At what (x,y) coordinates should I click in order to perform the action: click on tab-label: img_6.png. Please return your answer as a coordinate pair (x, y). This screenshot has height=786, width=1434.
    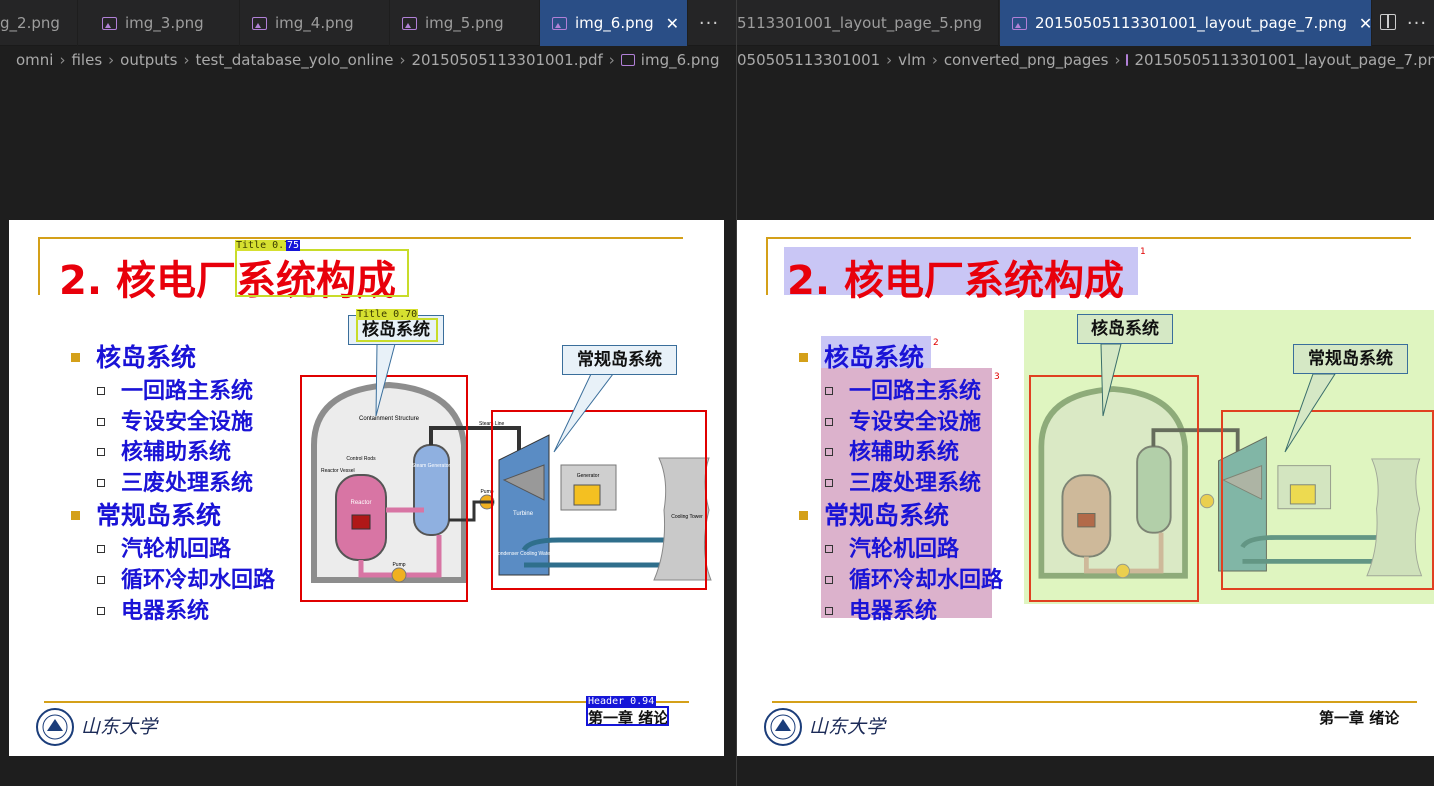
    Looking at the image, I should click on (614, 23).